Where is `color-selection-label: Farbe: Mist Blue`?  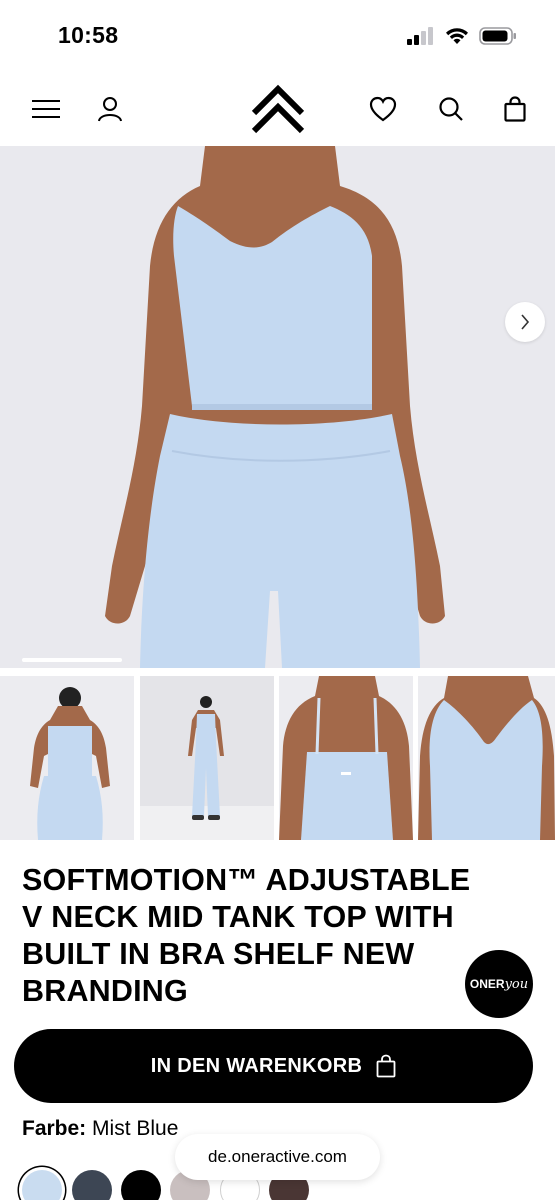 color-selection-label: Farbe: Mist Blue is located at coordinates (100, 1129).